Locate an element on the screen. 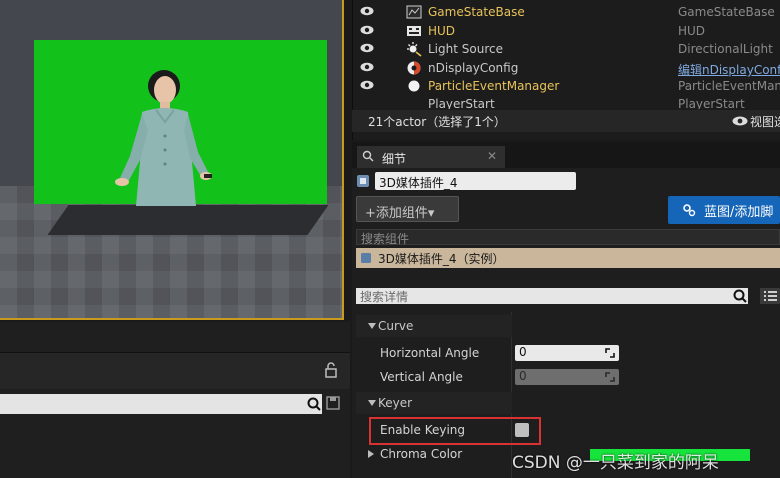 Image resolution: width=780 pixels, height=478 pixels. component-search-placeholder: 搜索组件 is located at coordinates (385, 239).